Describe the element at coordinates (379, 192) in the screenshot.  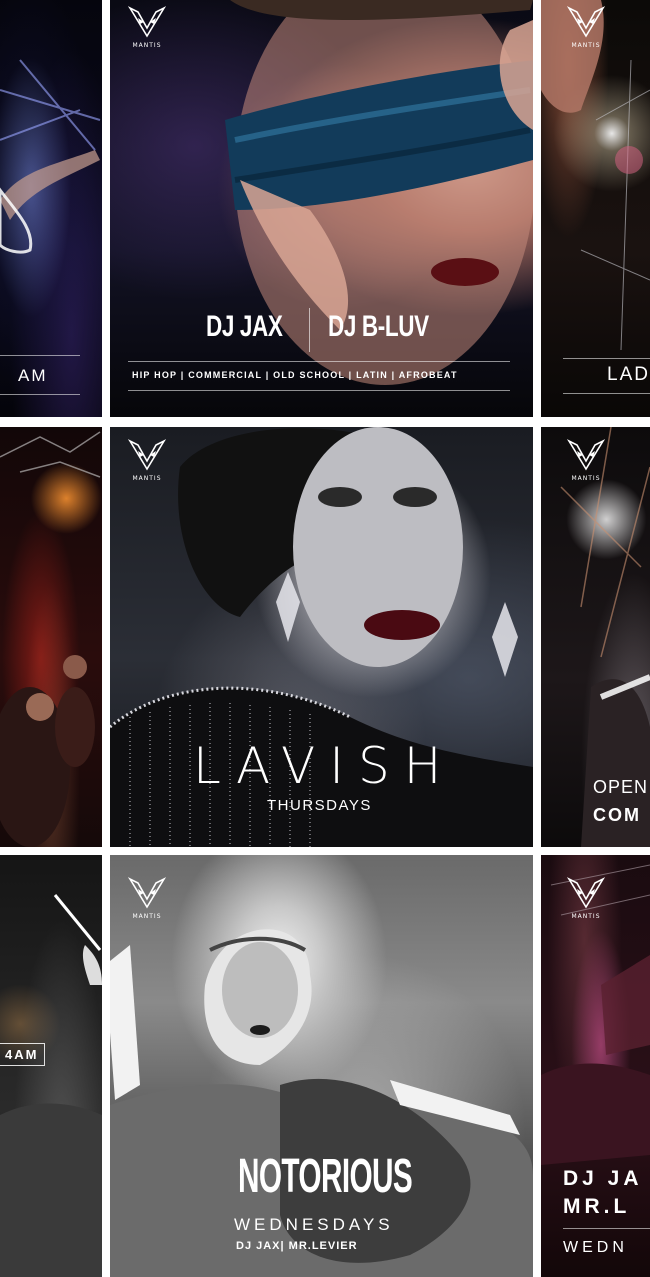
I see `blindfold-model-image` at that location.